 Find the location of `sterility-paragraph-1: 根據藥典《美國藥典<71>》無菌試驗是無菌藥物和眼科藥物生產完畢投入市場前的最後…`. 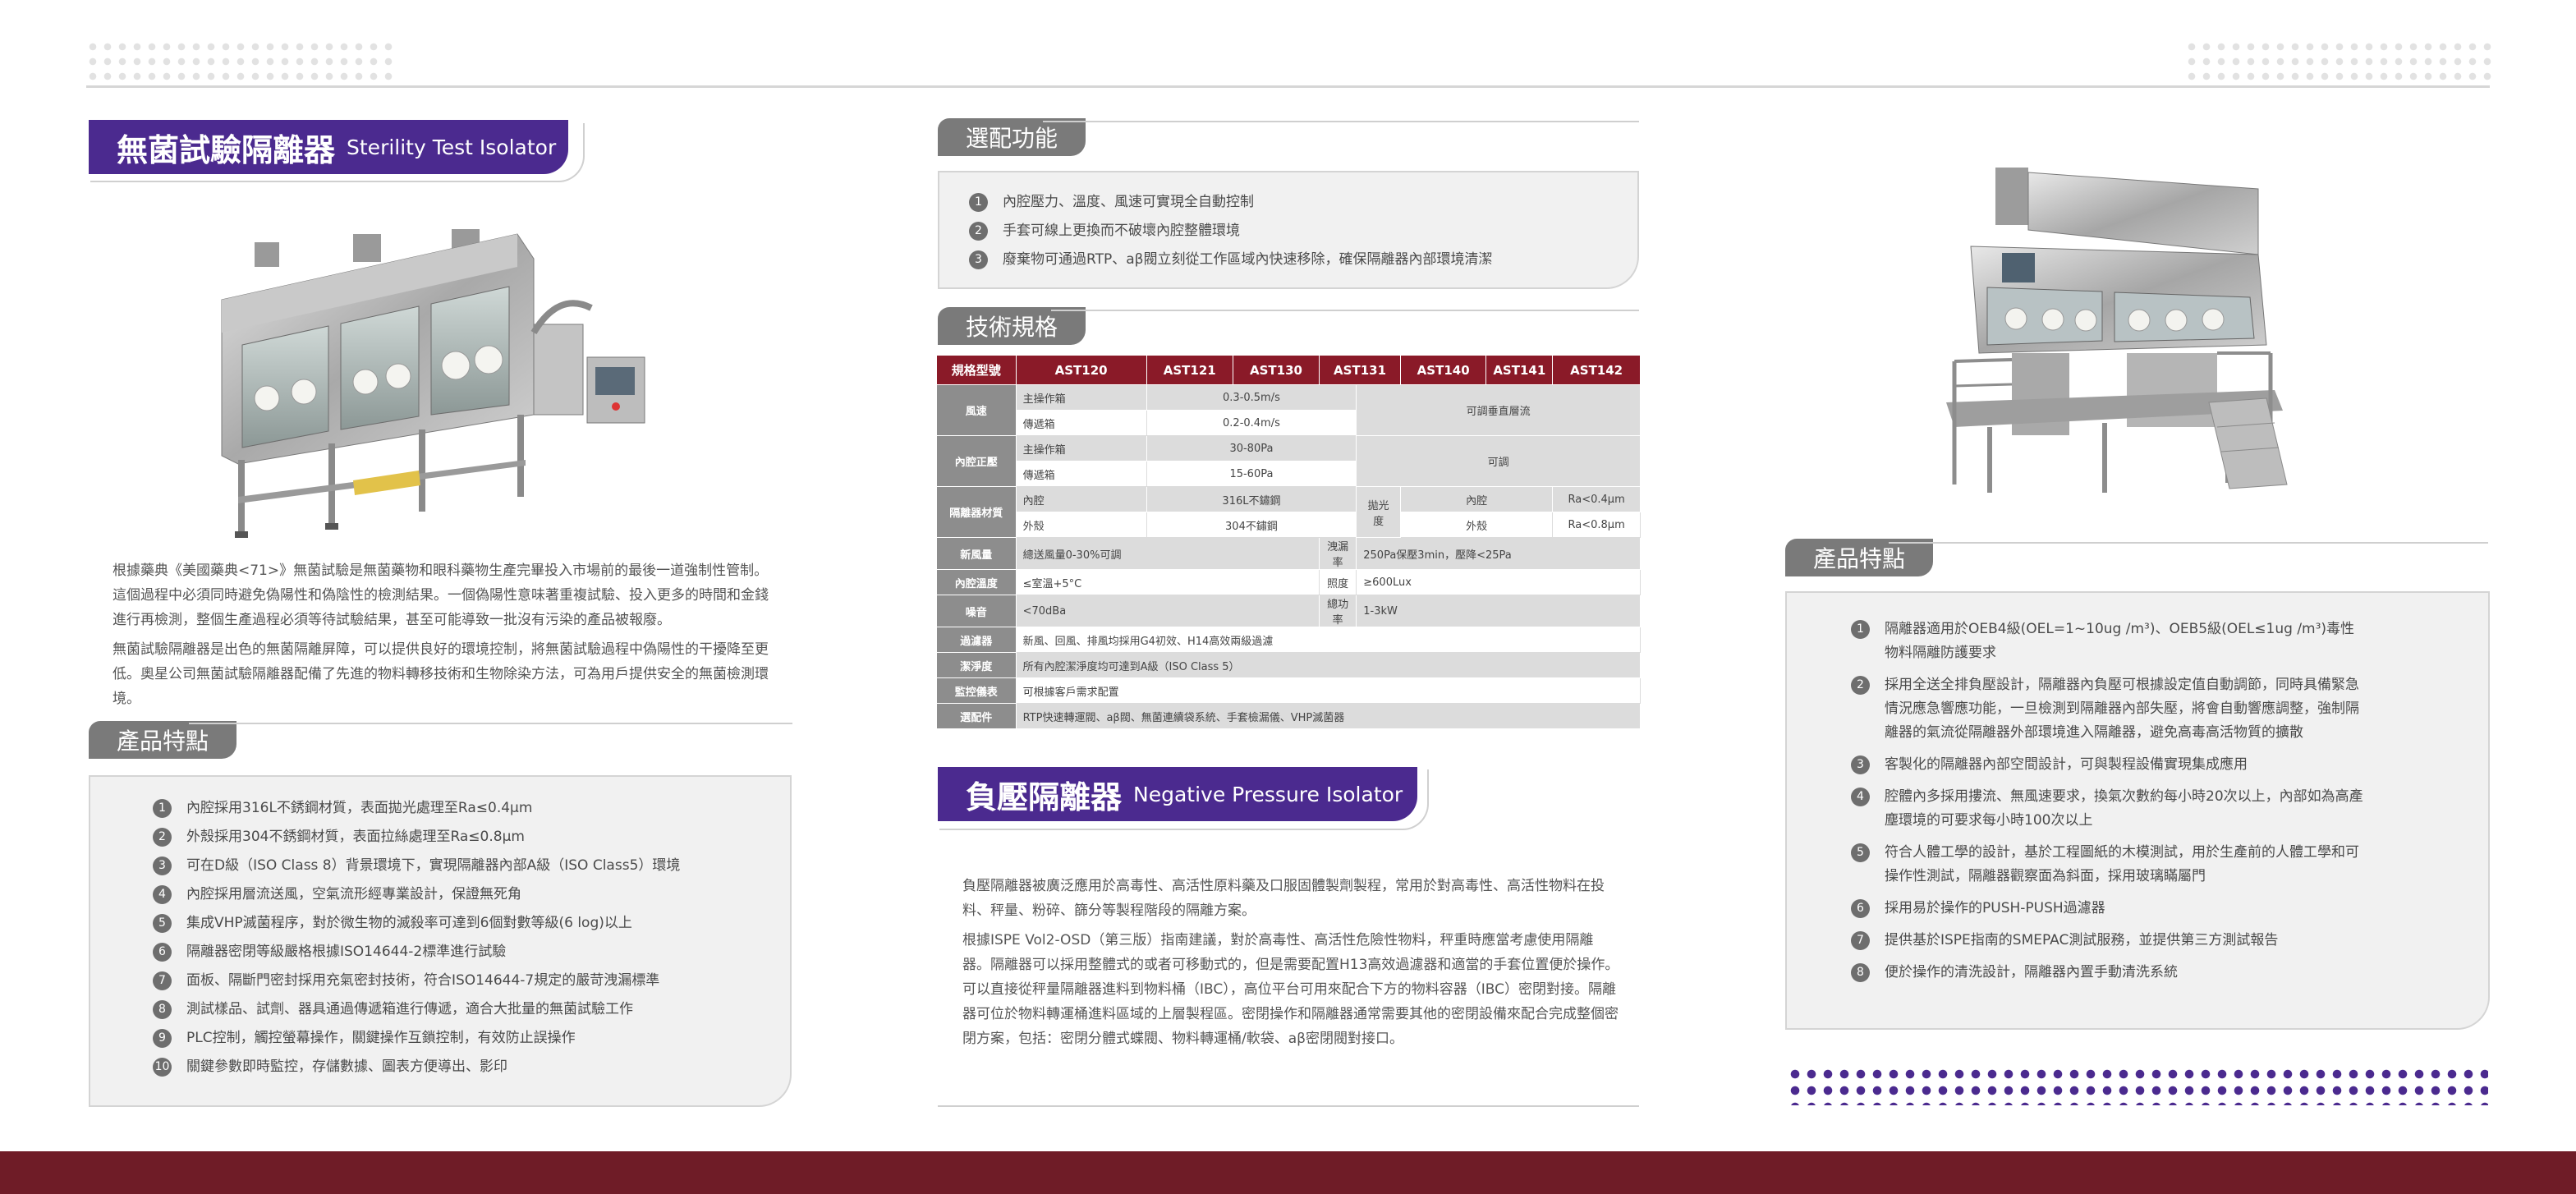

sterility-paragraph-1: 根據藥典《美國藥典<71>》無菌試驗是無菌藥物和眼科藥物生產完畢投入市場前的最後… is located at coordinates (440, 595).